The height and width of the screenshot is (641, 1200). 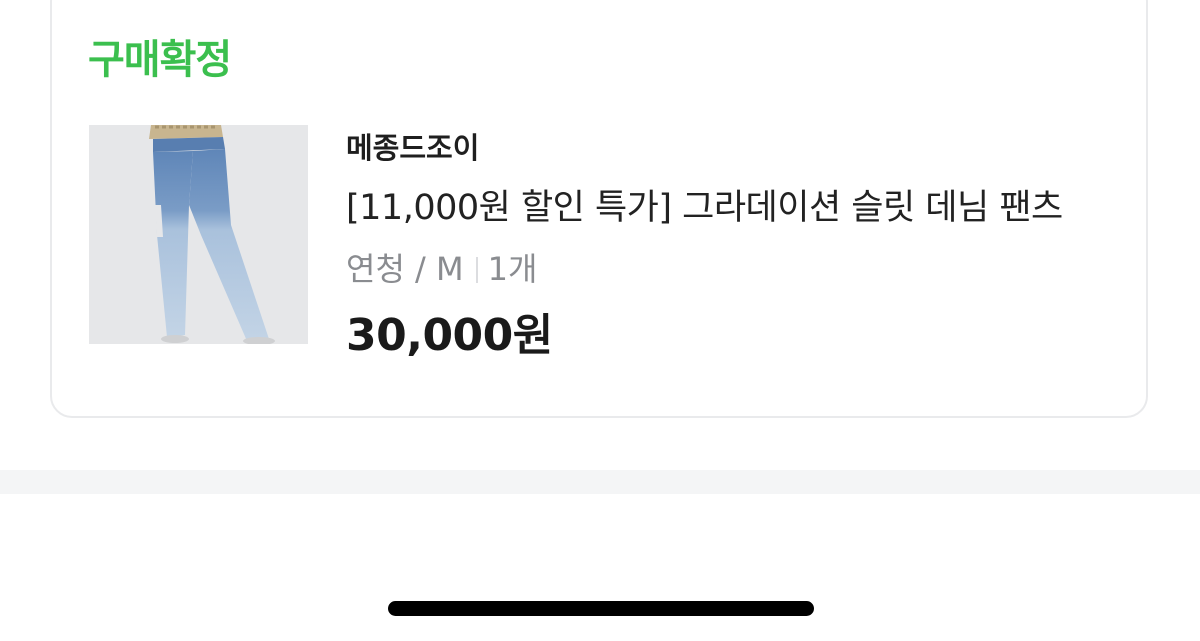 I want to click on section-divider, so click(x=600, y=482).